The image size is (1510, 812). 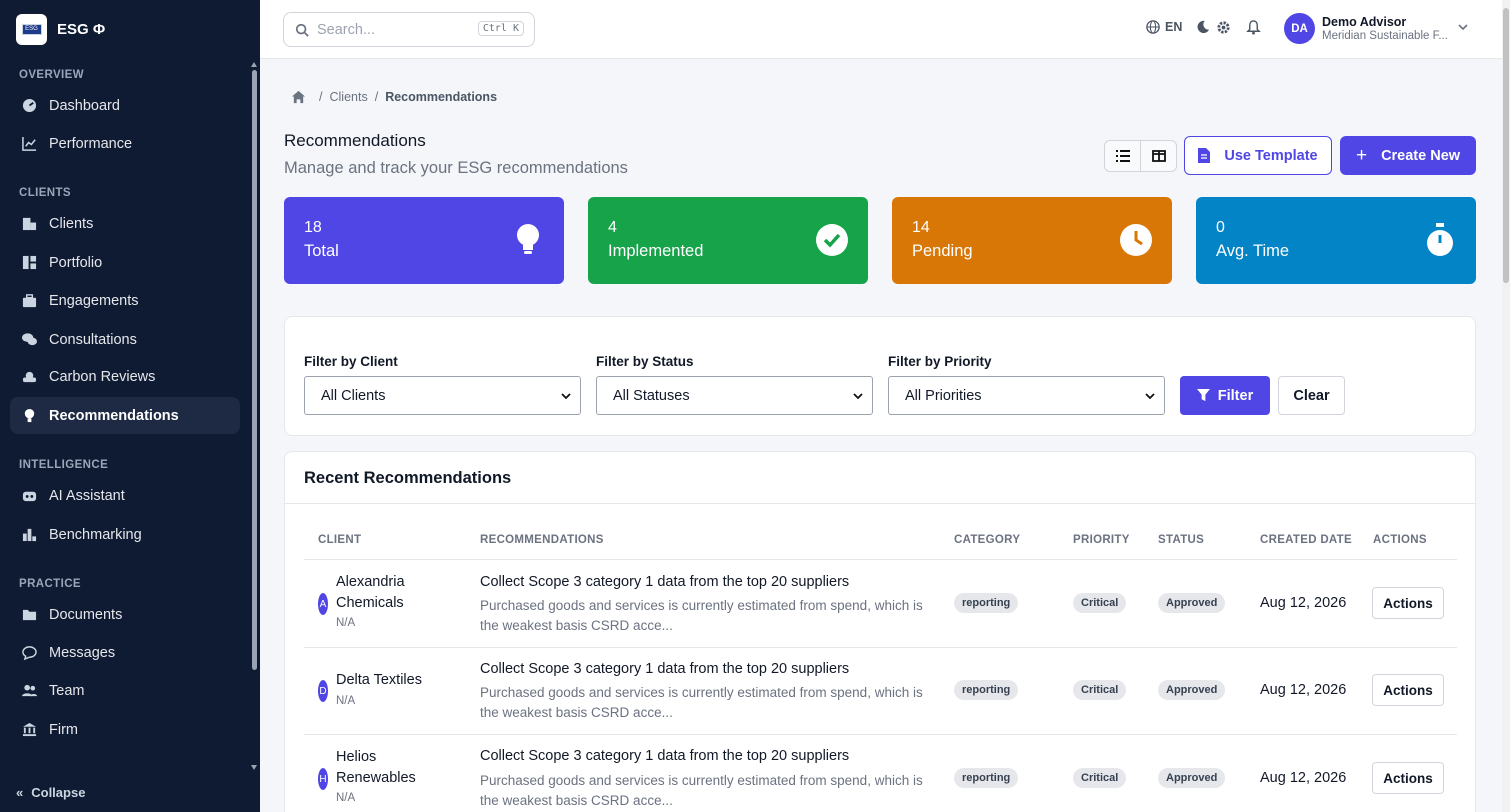 What do you see at coordinates (1258, 155) in the screenshot?
I see `use-template-button: Use Template` at bounding box center [1258, 155].